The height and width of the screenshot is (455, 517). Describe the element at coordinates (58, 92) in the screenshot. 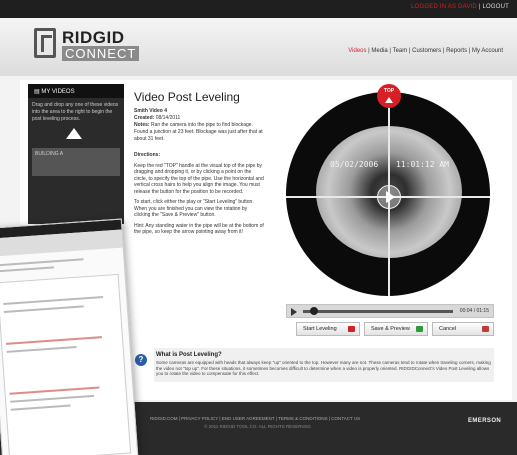

I see `sidebar-heading-label: MY VIDEOS` at that location.